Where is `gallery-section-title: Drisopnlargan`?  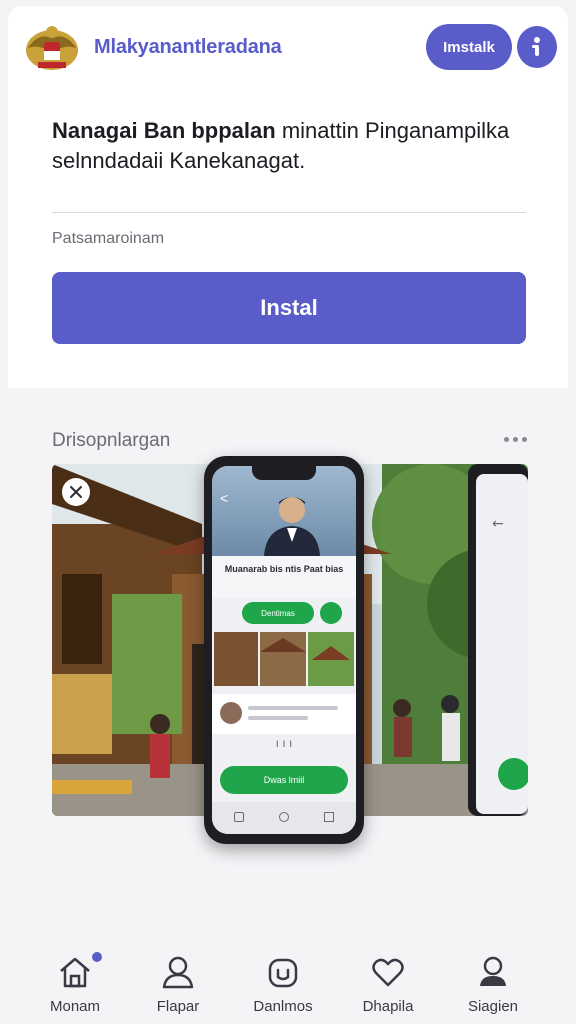
gallery-section-title: Drisopnlargan is located at coordinates (111, 440).